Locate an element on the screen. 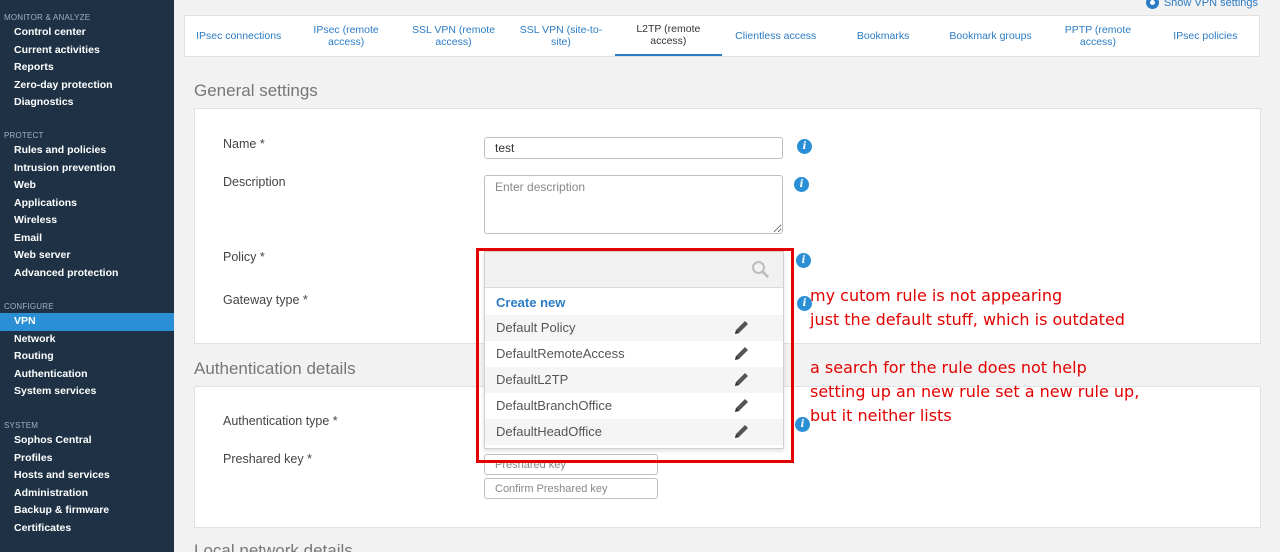 The height and width of the screenshot is (552, 1280). preshared-key-field is located at coordinates (571, 464).